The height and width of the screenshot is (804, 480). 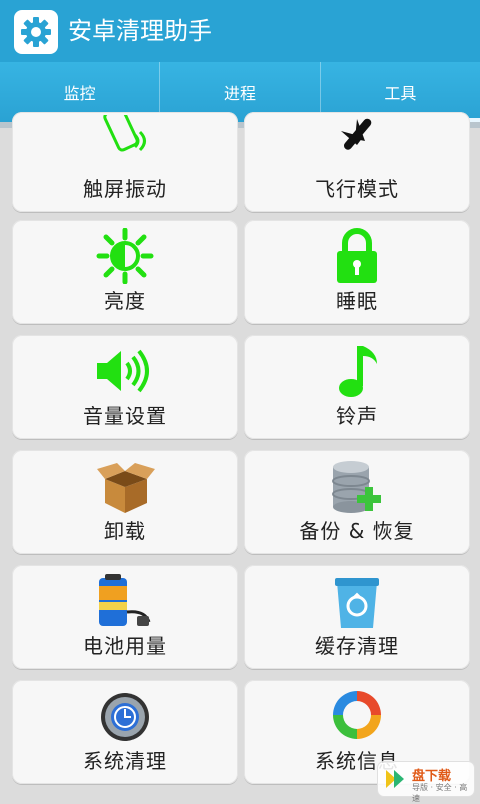 I want to click on gear-icon, so click(x=36, y=32).